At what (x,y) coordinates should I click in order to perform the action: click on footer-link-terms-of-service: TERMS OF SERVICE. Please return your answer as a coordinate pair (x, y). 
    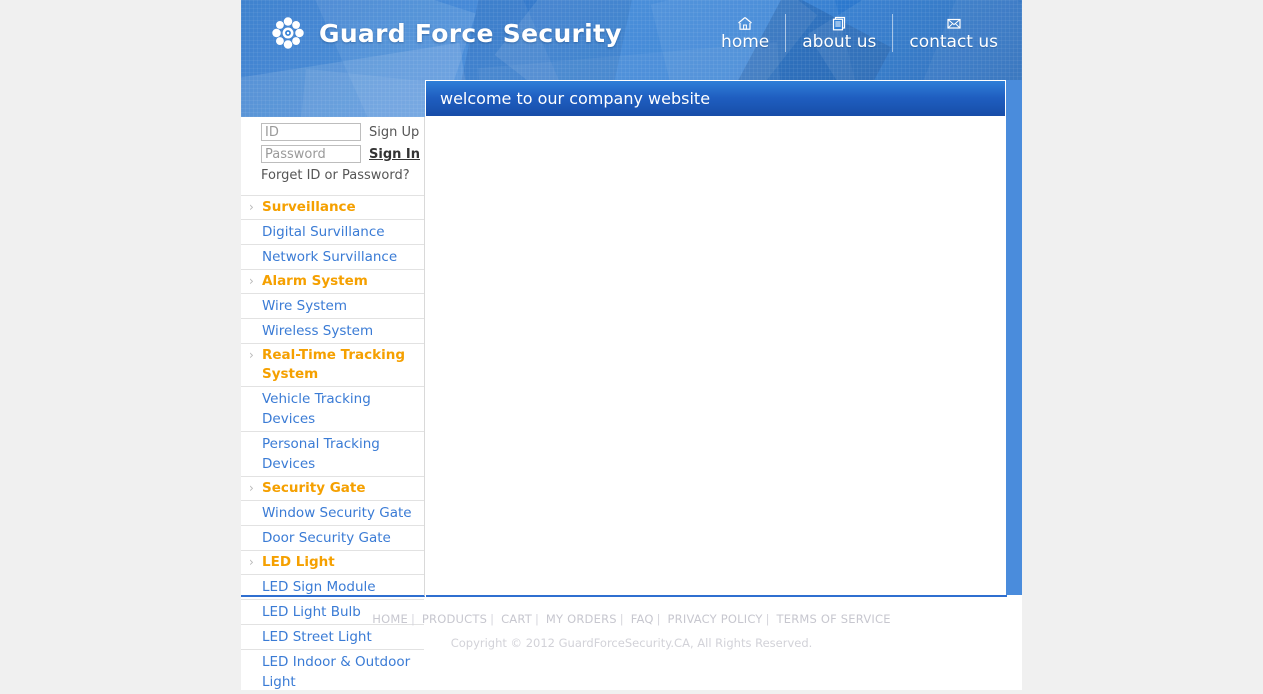
    Looking at the image, I should click on (834, 619).